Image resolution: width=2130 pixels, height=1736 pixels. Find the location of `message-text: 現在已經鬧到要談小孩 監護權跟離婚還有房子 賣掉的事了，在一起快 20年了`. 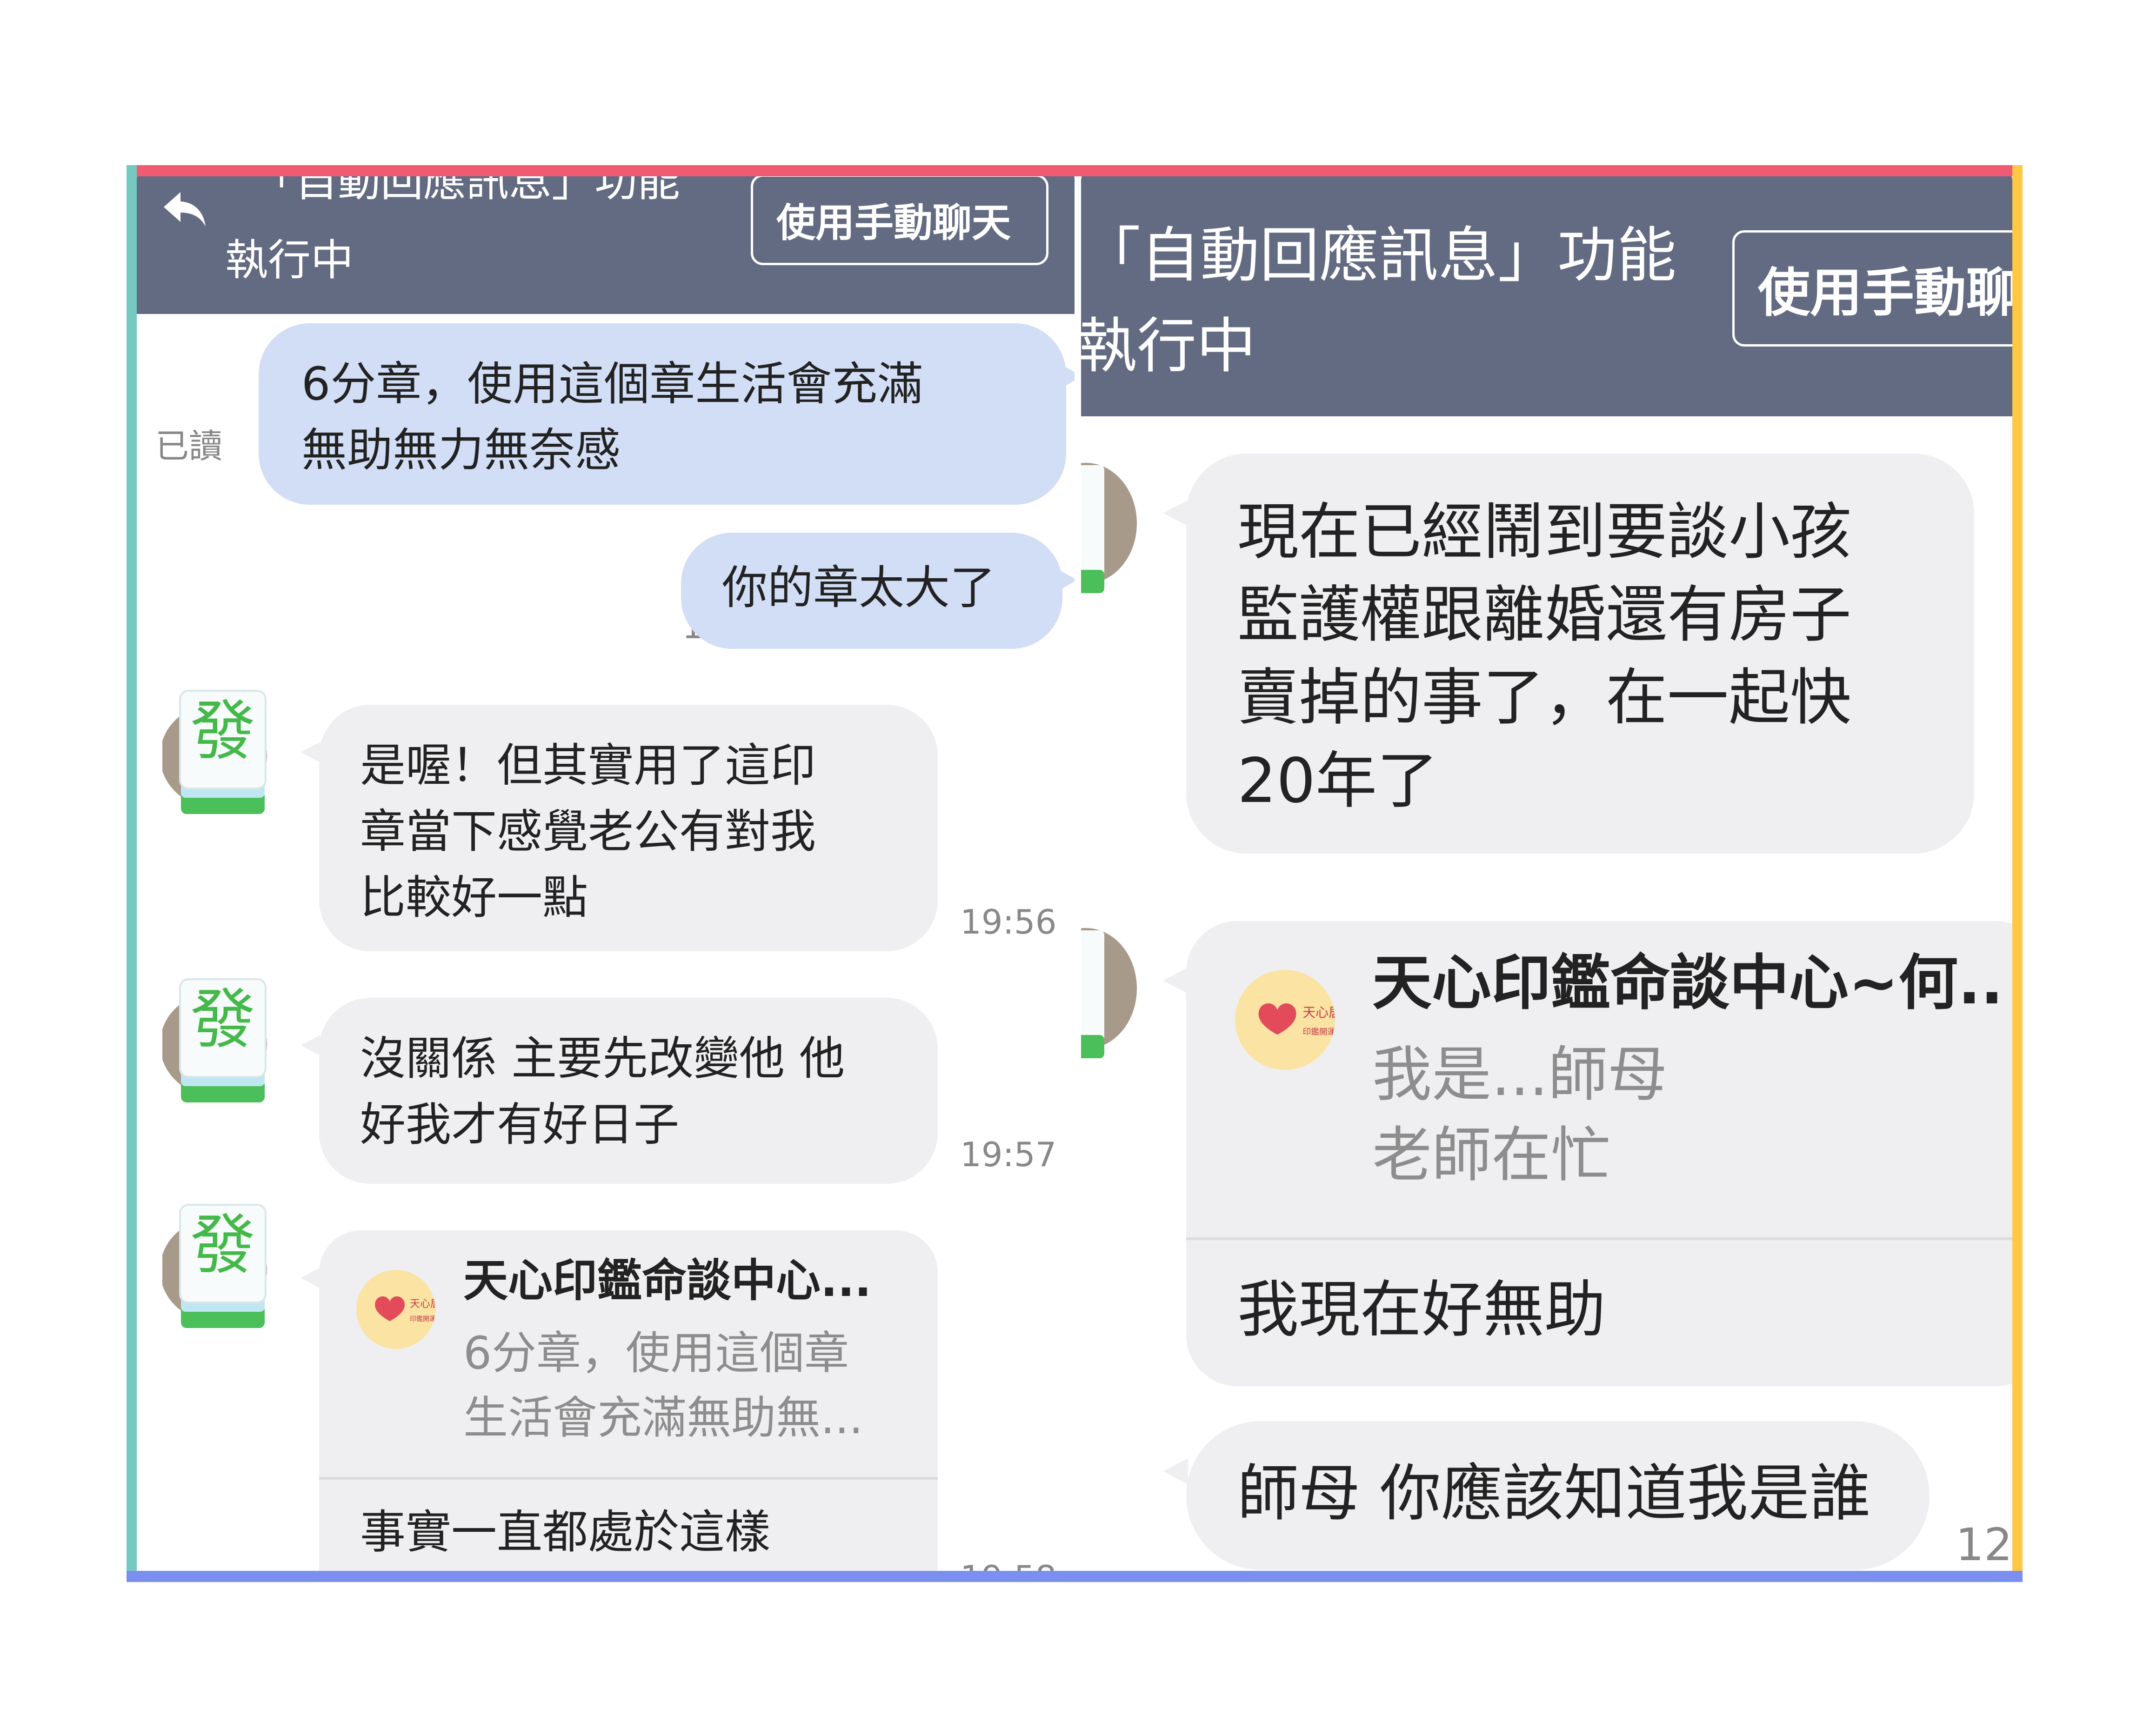

message-text: 現在已經鬧到要談小孩 監護權跟離婚還有房子 賣掉的事了，在一起快 20年了 is located at coordinates (1544, 657).